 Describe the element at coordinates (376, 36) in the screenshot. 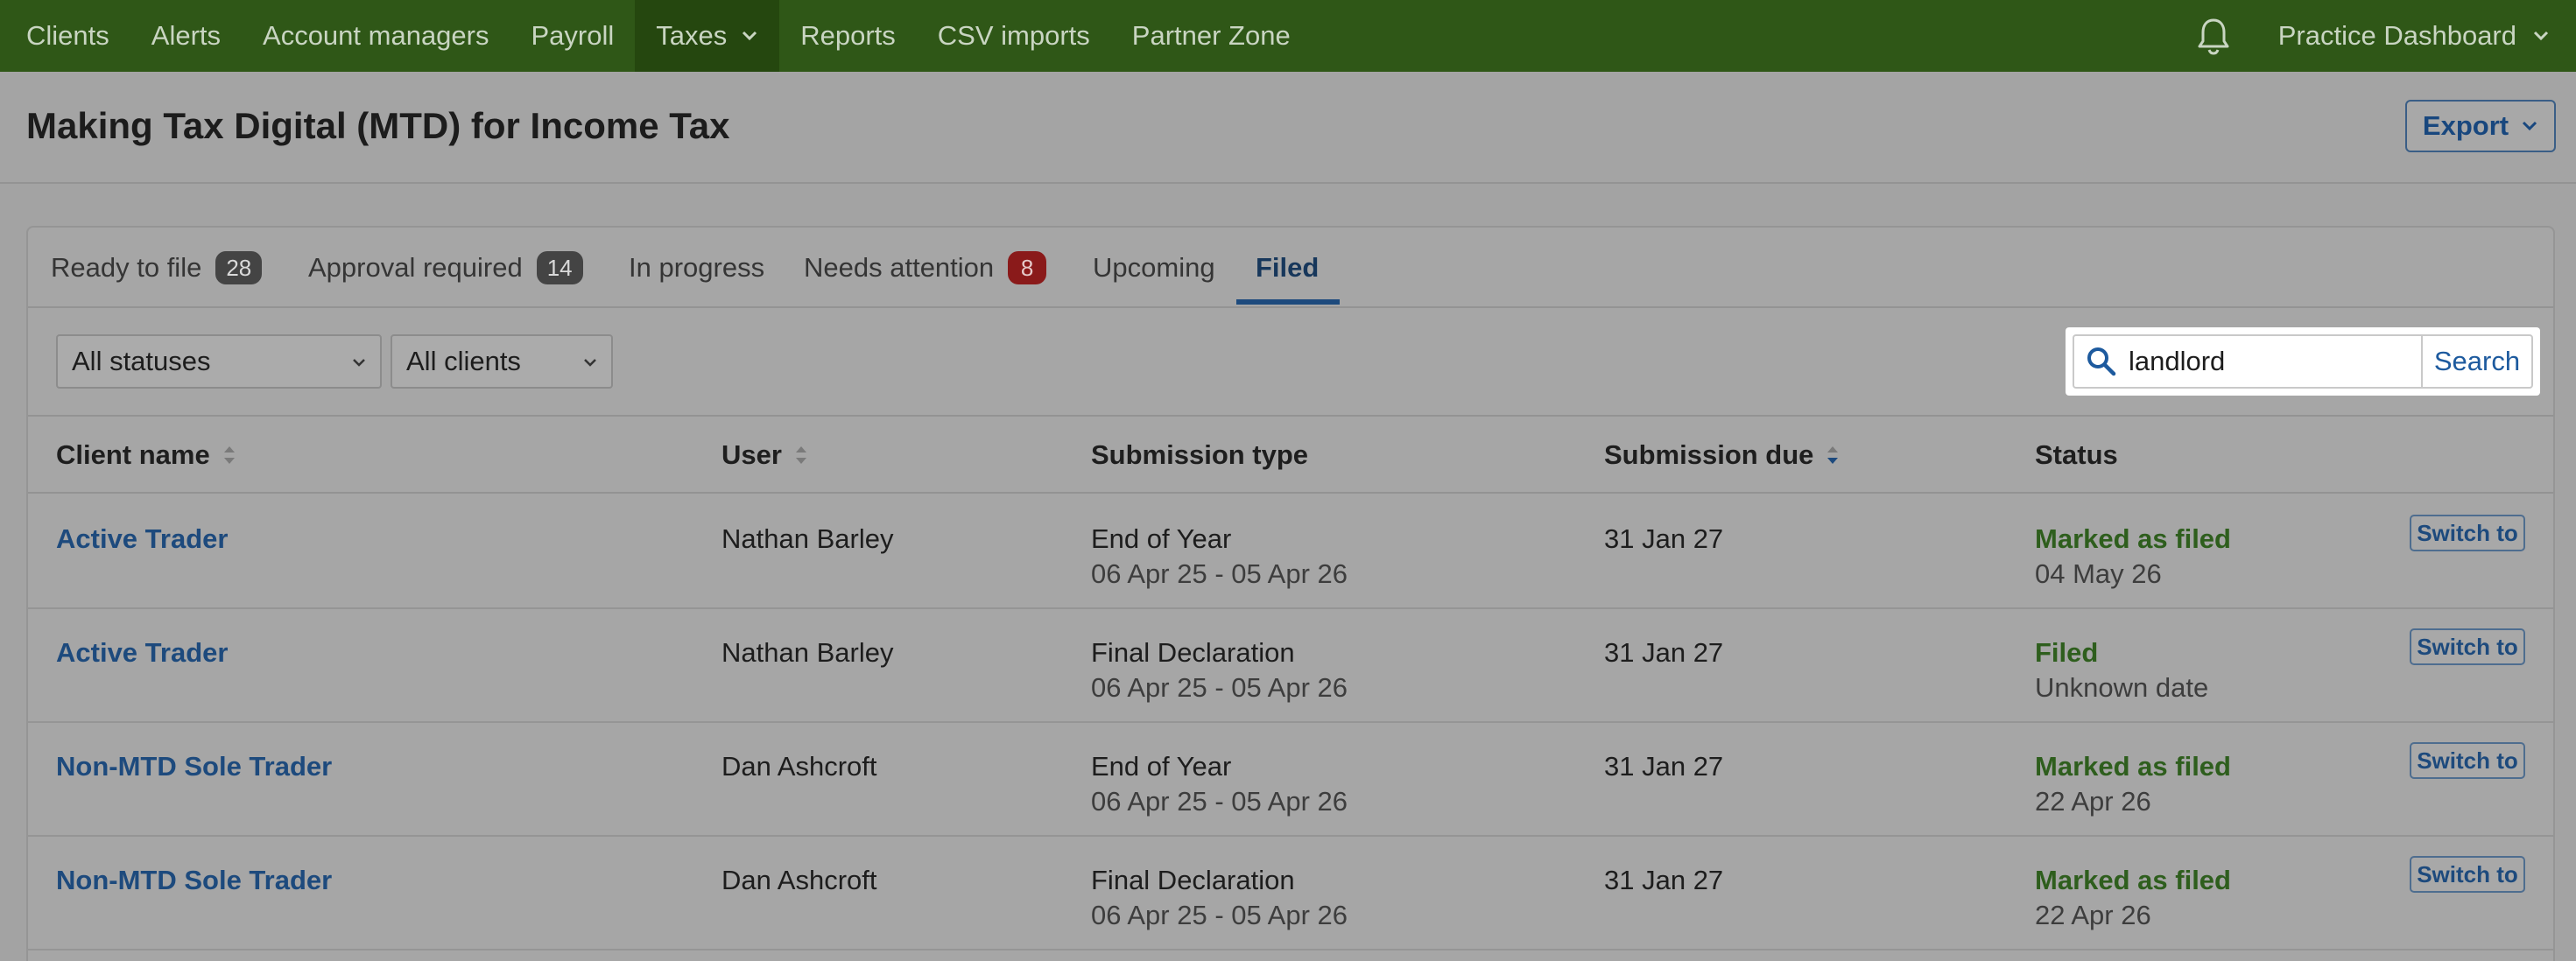

I see `nav-item-account-managers: Account managers` at that location.